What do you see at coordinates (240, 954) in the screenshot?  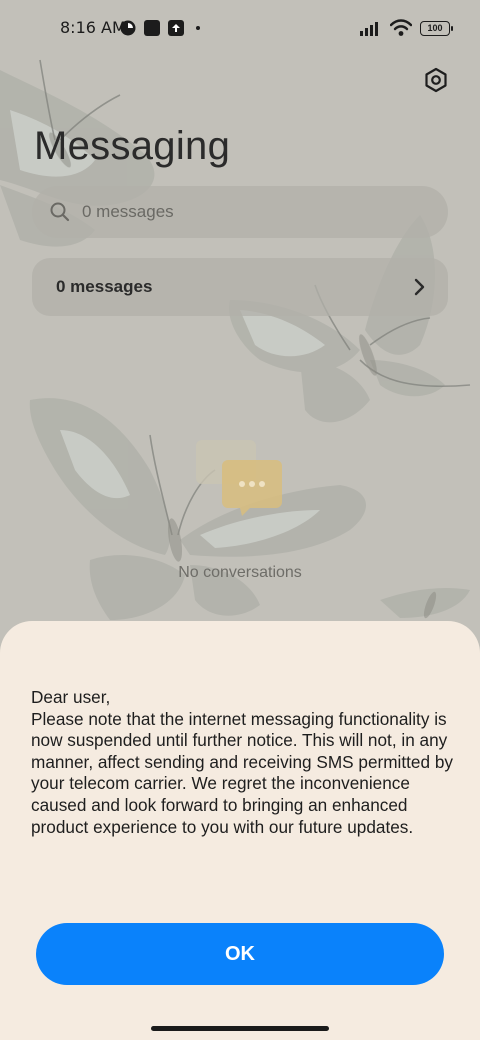 I see `ok-button: OK` at bounding box center [240, 954].